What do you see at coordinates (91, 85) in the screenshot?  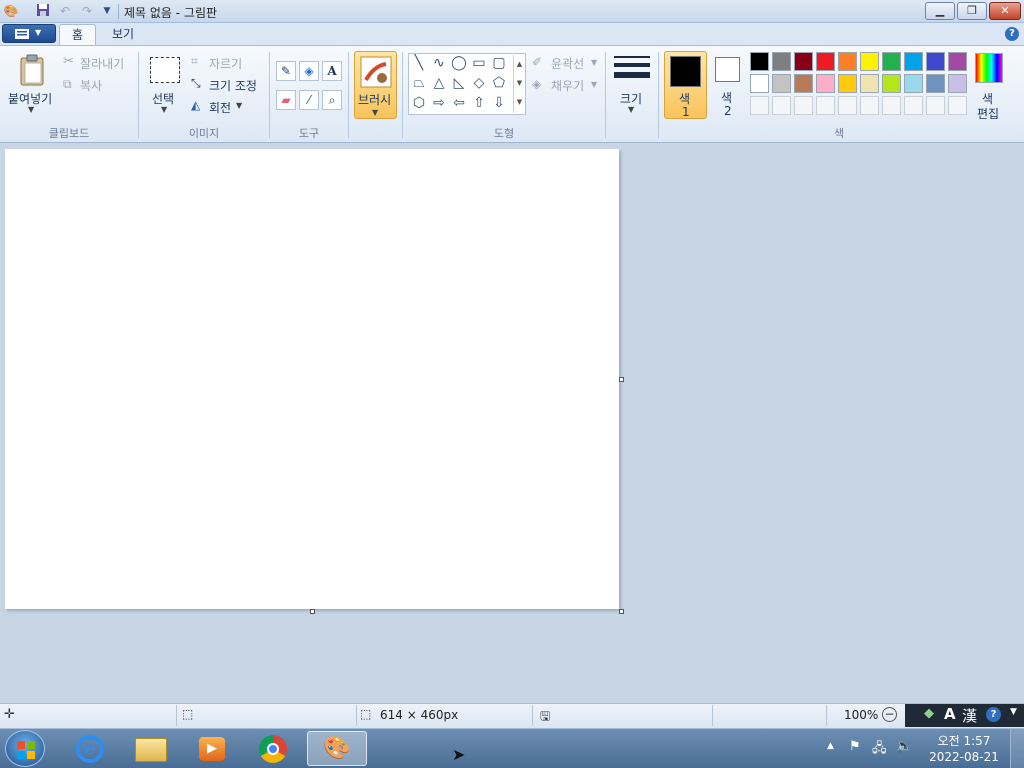 I see `copy-button: 복사` at bounding box center [91, 85].